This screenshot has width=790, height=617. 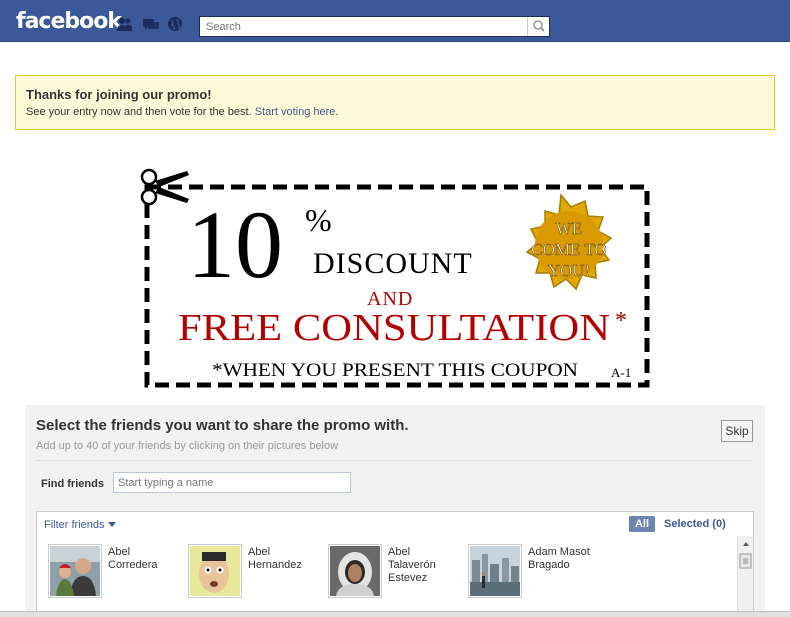 I want to click on tab-selected-friends: Selected (0), so click(x=695, y=524).